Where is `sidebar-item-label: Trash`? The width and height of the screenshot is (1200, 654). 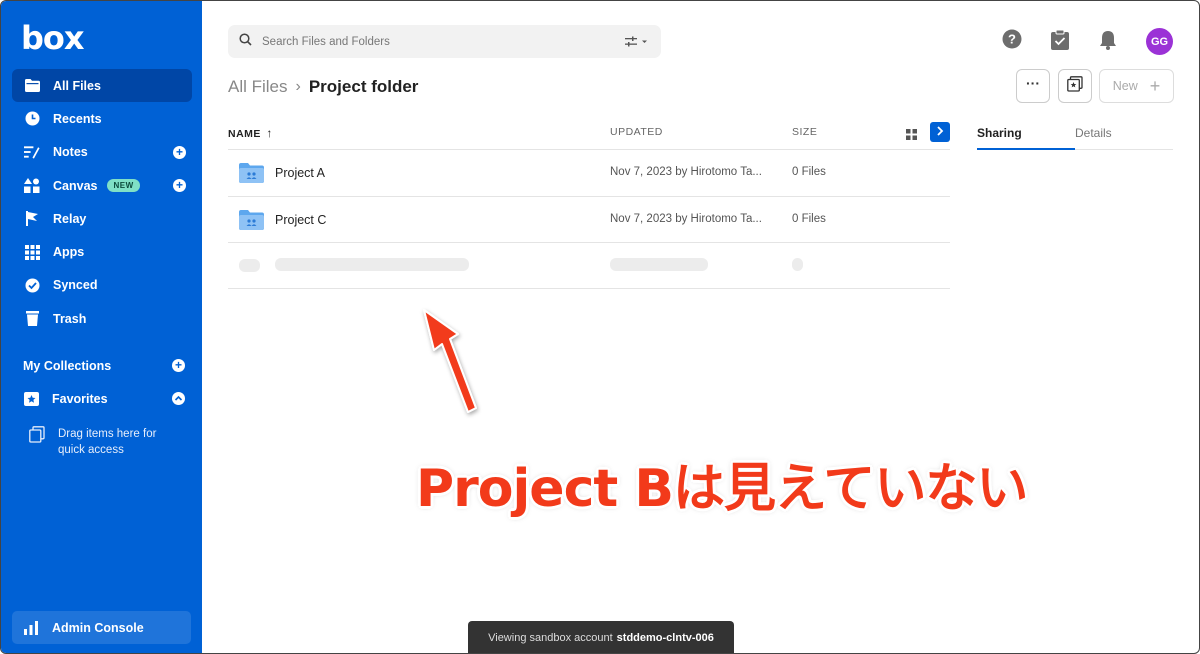
sidebar-item-label: Trash is located at coordinates (70, 318).